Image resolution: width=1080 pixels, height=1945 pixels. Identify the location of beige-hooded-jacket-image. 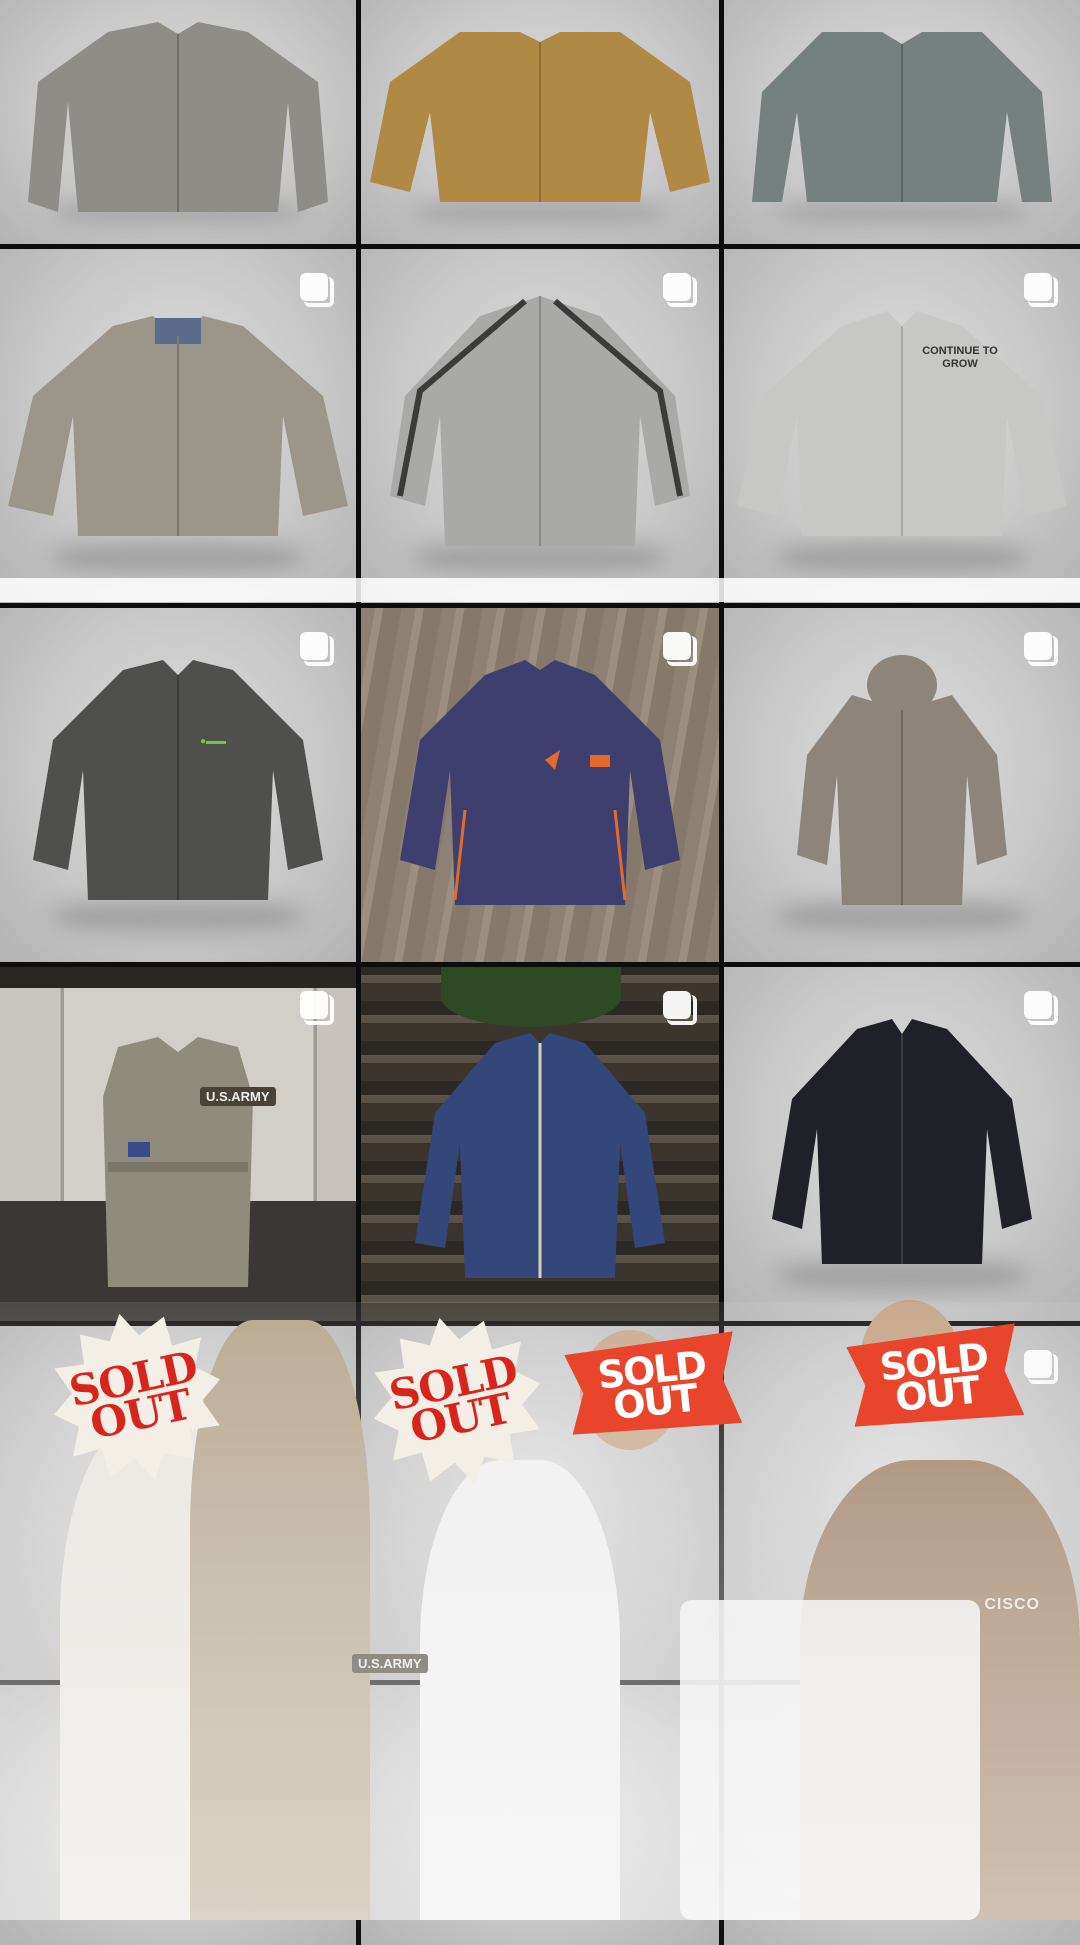
(902, 785).